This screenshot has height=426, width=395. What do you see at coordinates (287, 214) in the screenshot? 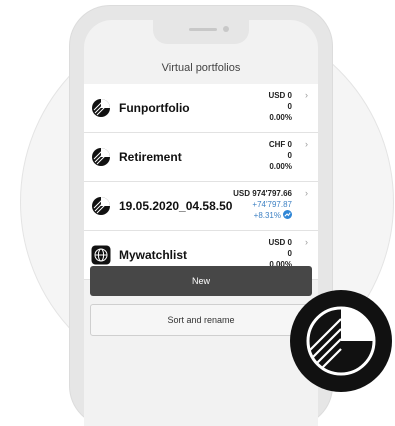
I see `trend-up-icon` at bounding box center [287, 214].